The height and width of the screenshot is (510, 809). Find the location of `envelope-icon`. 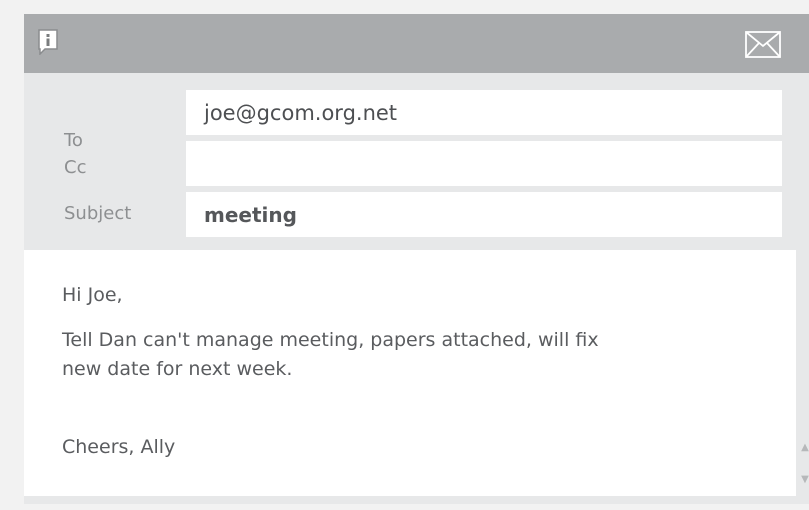

envelope-icon is located at coordinates (763, 44).